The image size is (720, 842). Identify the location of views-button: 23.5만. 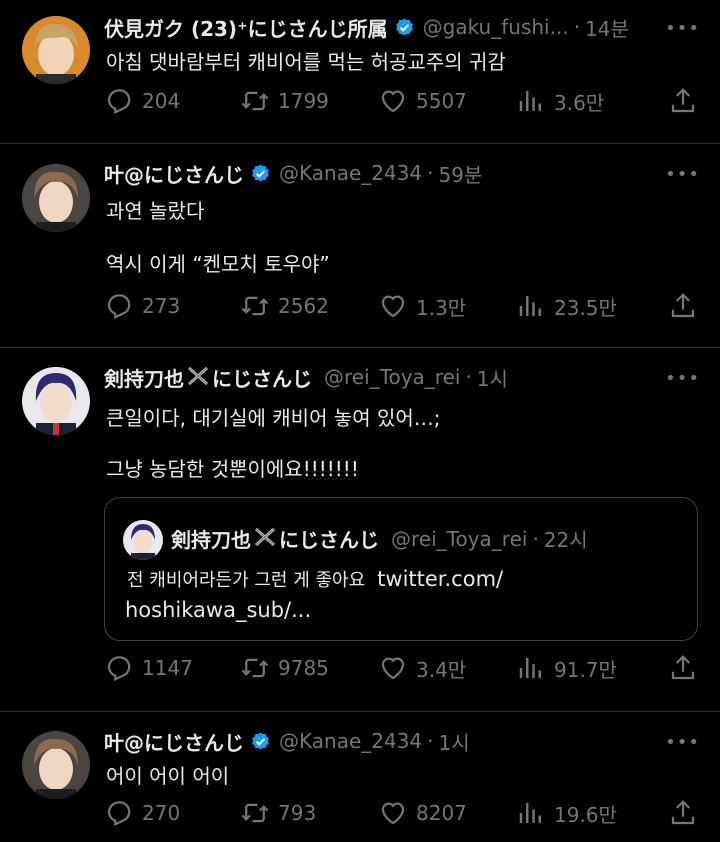
(566, 306).